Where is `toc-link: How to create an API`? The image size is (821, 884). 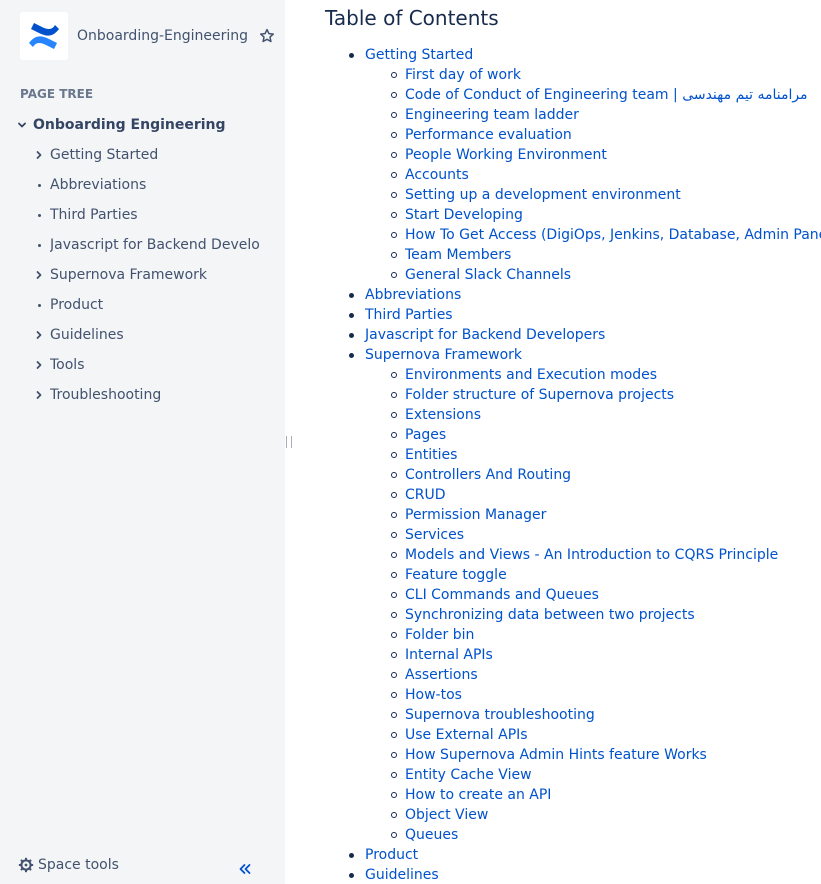 toc-link: How to create an API is located at coordinates (478, 795).